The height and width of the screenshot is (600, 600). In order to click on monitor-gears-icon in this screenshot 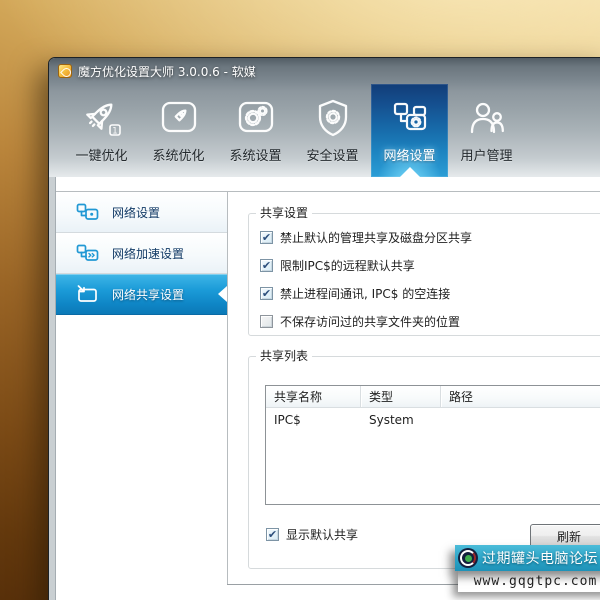, I will do `click(256, 118)`.